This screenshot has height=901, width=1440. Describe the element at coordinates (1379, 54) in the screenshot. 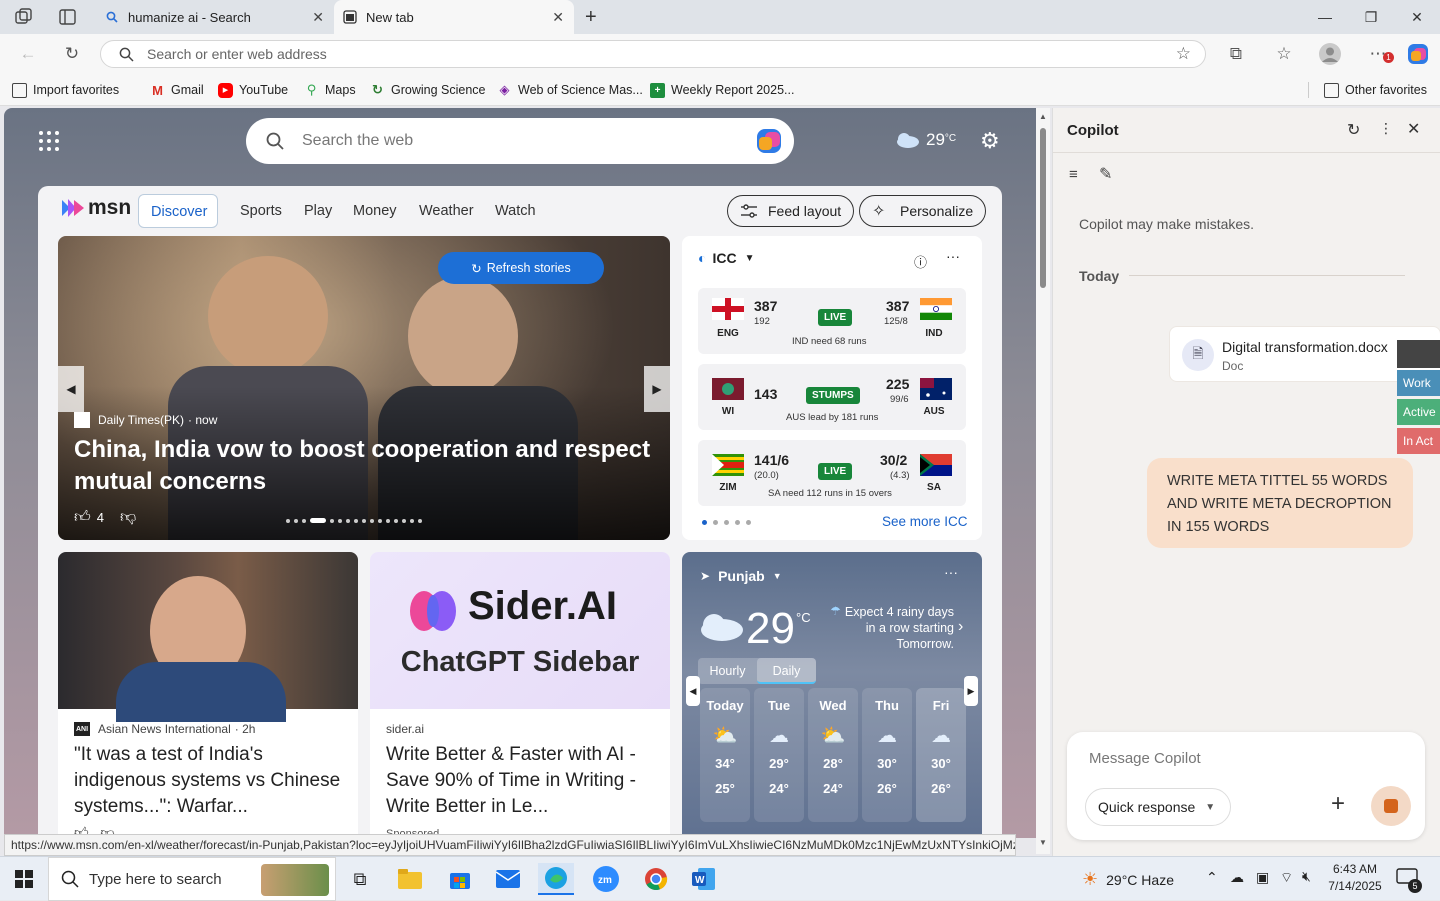

I see `settings-more-icon: ⋯ 1` at that location.